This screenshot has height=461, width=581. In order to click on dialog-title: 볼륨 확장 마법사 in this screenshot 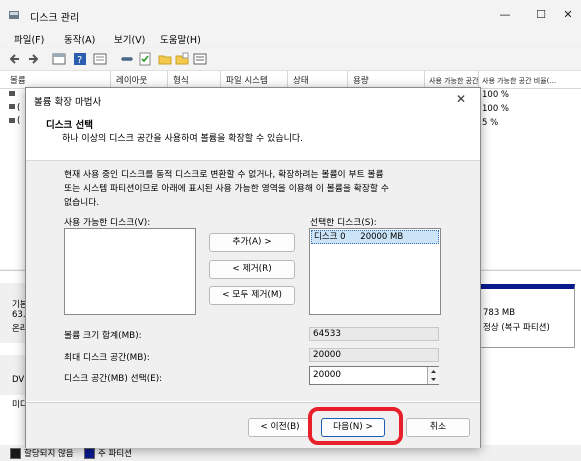, I will do `click(68, 102)`.